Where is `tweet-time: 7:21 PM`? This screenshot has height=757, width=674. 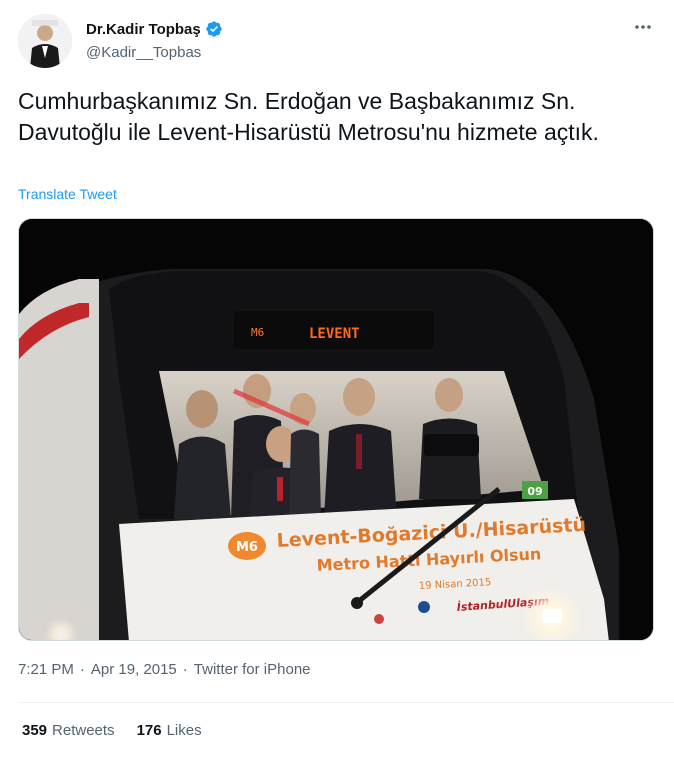 tweet-time: 7:21 PM is located at coordinates (46, 669).